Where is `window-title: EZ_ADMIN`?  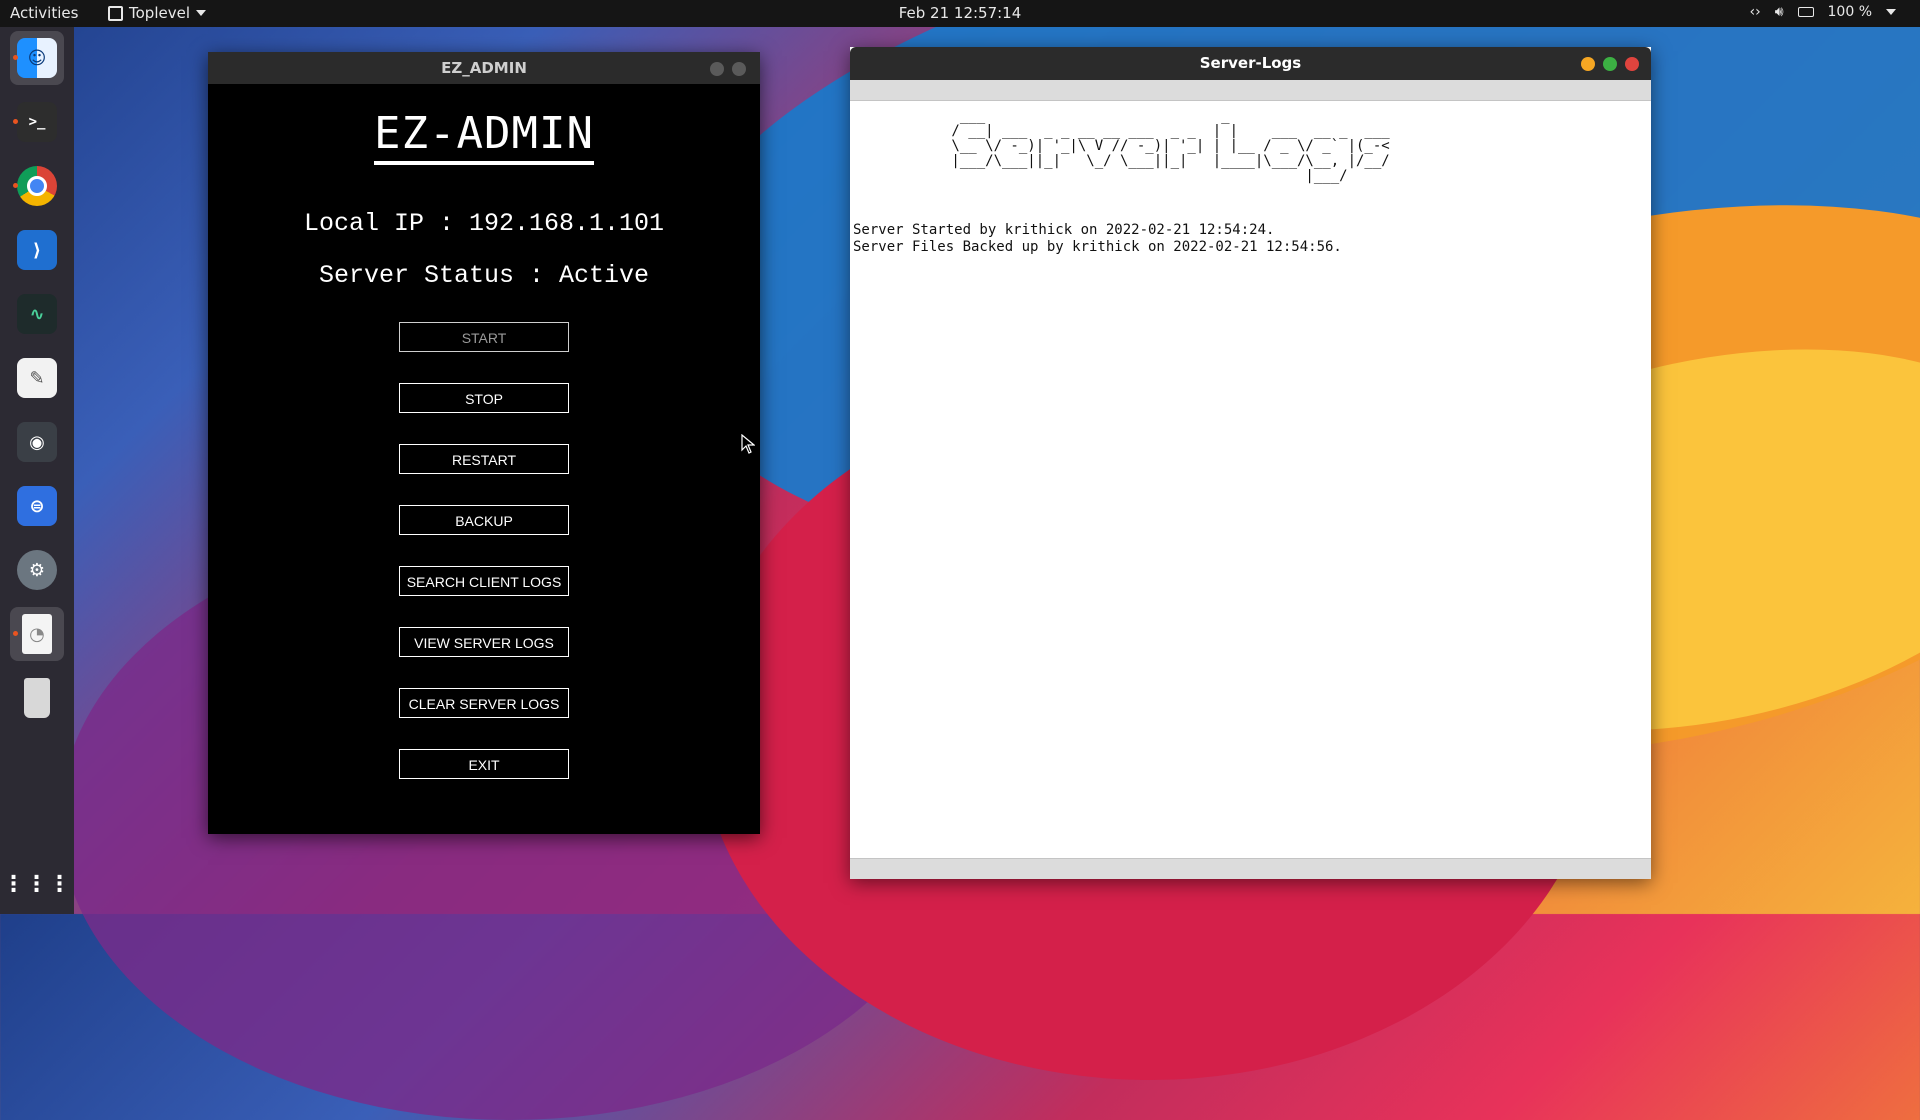
window-title: EZ_ADMIN is located at coordinates (484, 68).